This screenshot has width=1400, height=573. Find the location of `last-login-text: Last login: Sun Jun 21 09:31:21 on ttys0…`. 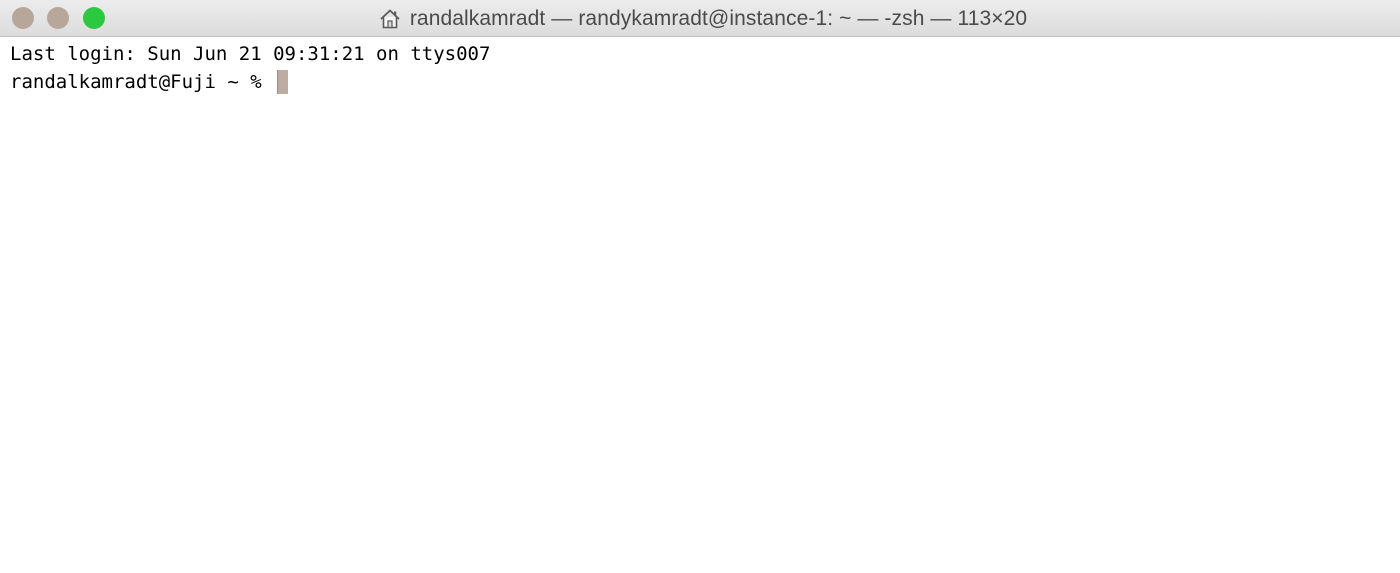

last-login-text: Last login: Sun Jun 21 09:31:21 on ttys0… is located at coordinates (250, 54).